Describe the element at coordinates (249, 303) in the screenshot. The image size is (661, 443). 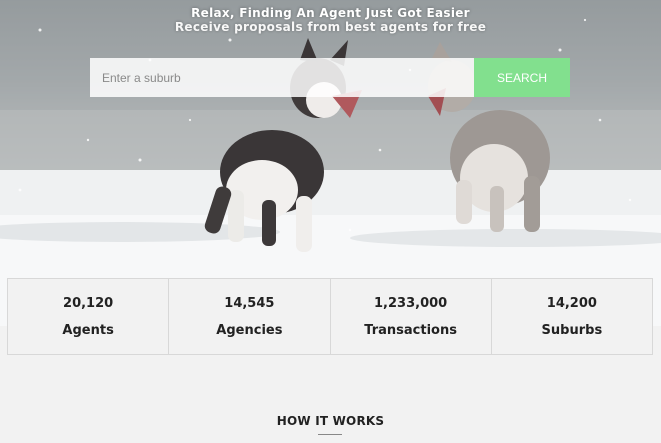
I see `stat-value: 14,545` at that location.